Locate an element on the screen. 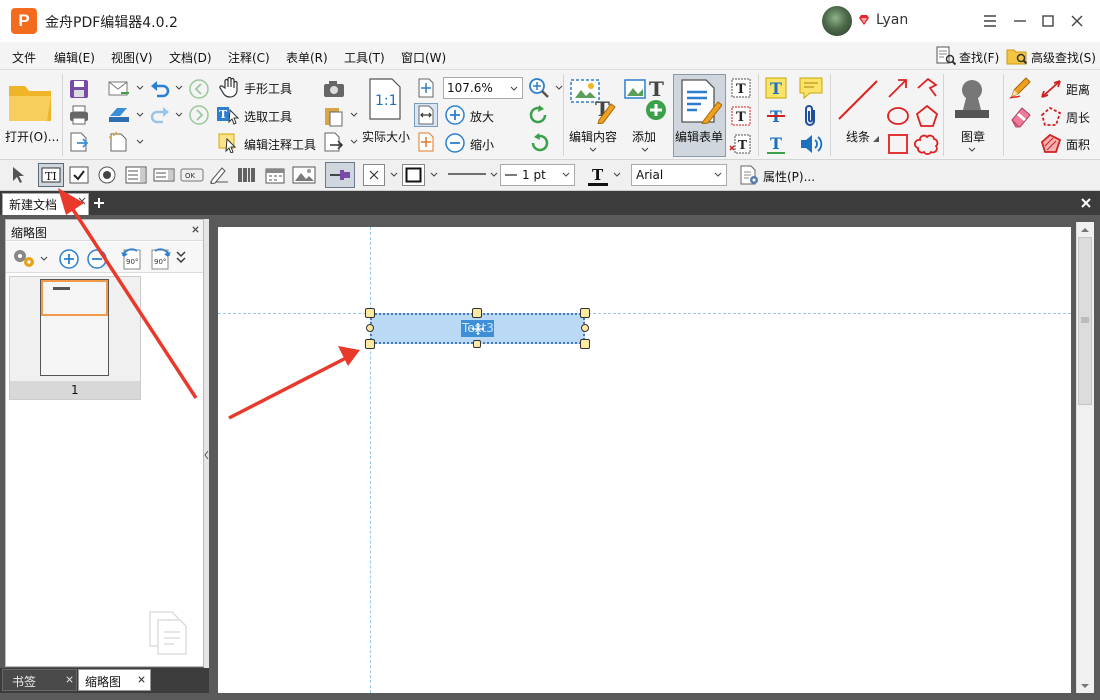 The height and width of the screenshot is (700, 1100). typewriter-text-icon: T is located at coordinates (776, 88).